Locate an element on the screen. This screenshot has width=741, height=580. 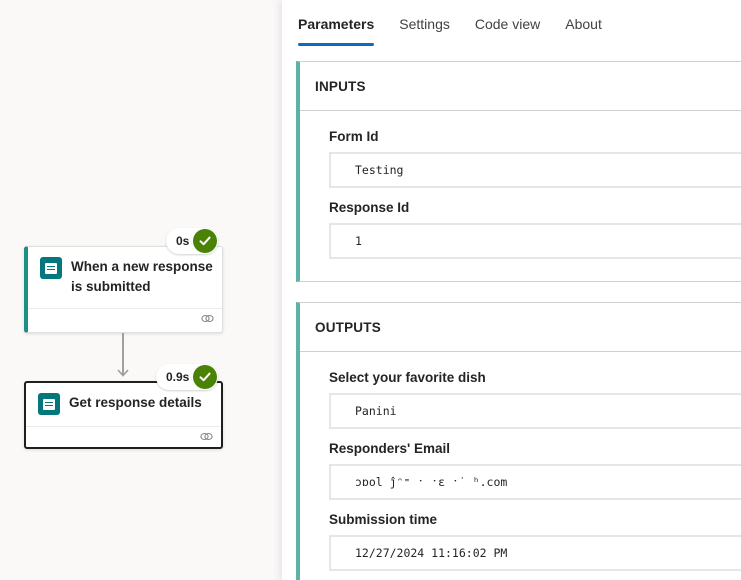
submission-time-value: 12/27/2024 11:16:02 PM is located at coordinates (535, 553).